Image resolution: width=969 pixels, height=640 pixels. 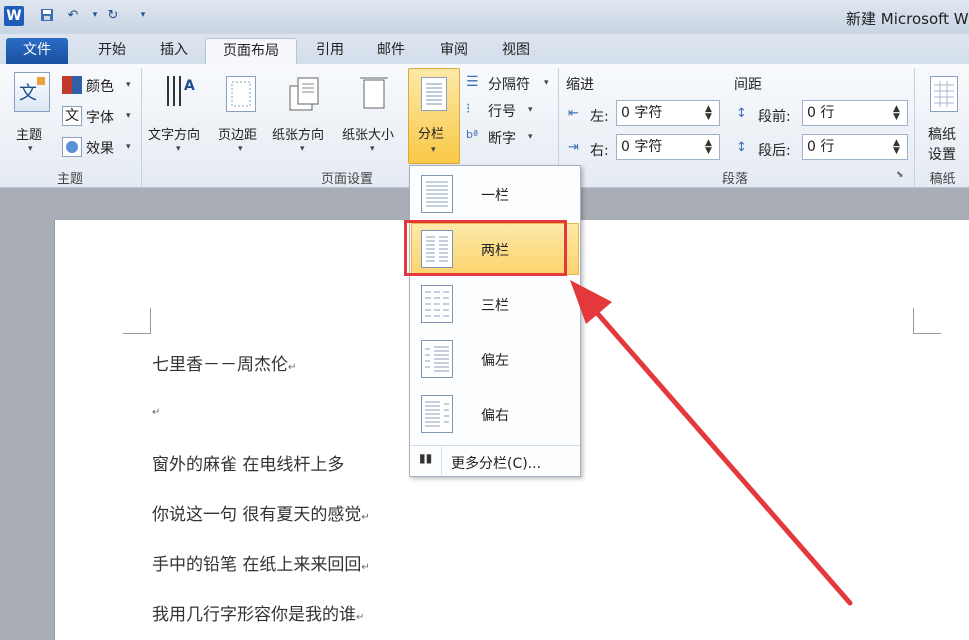 What do you see at coordinates (668, 147) in the screenshot?
I see `indent-right-input: 0 字符 ▲ ▼` at bounding box center [668, 147].